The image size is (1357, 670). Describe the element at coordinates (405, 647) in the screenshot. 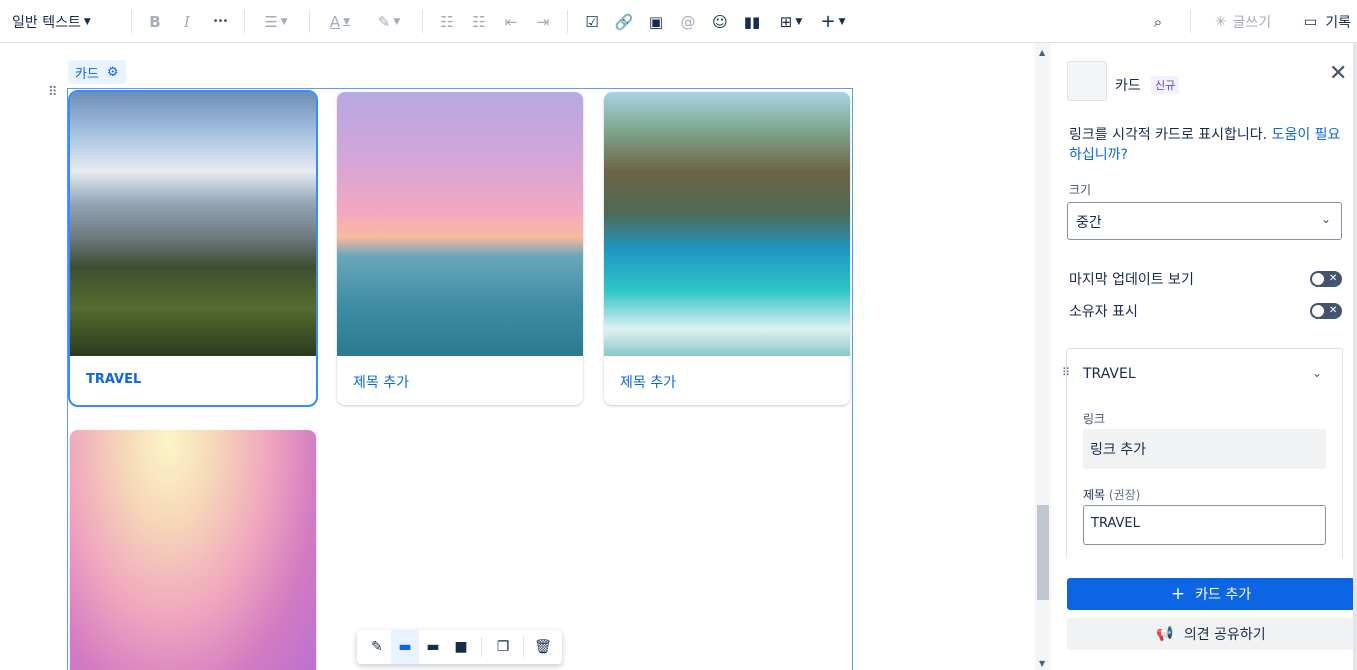

I see `size-small-button: ▬` at that location.